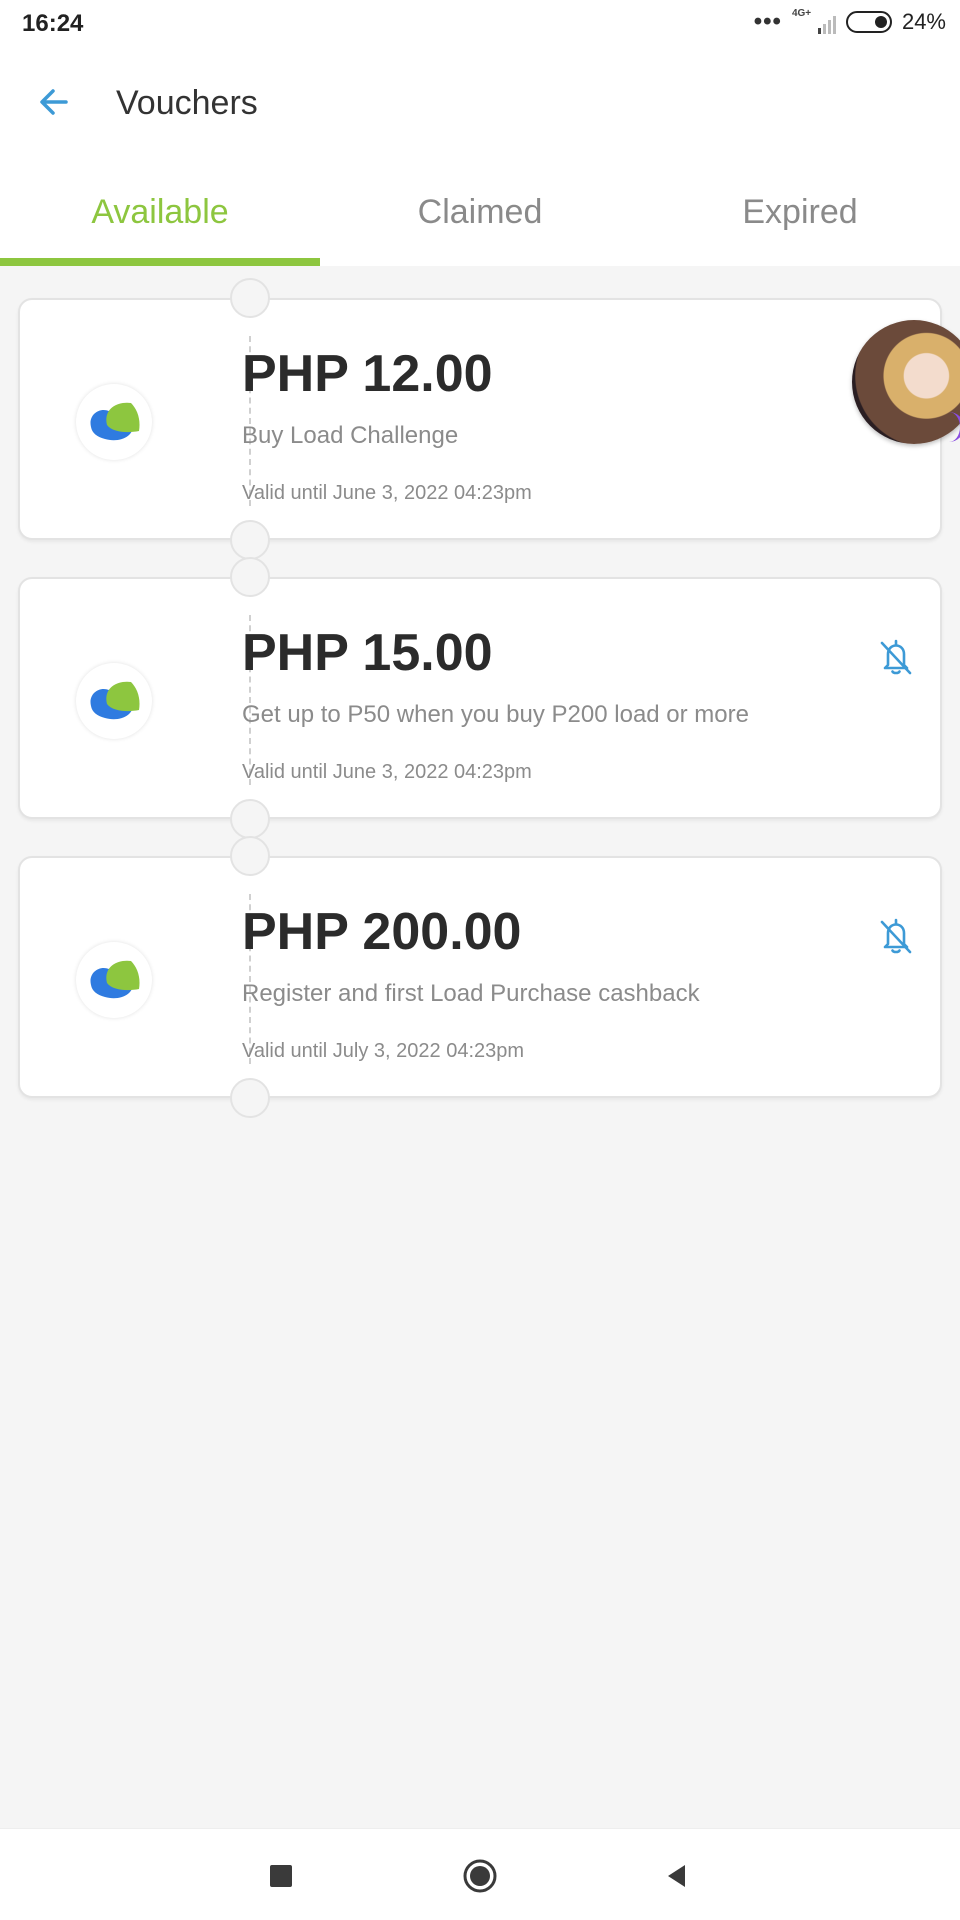 The width and height of the screenshot is (960, 1920). I want to click on system-nav-bar, so click(480, 1874).